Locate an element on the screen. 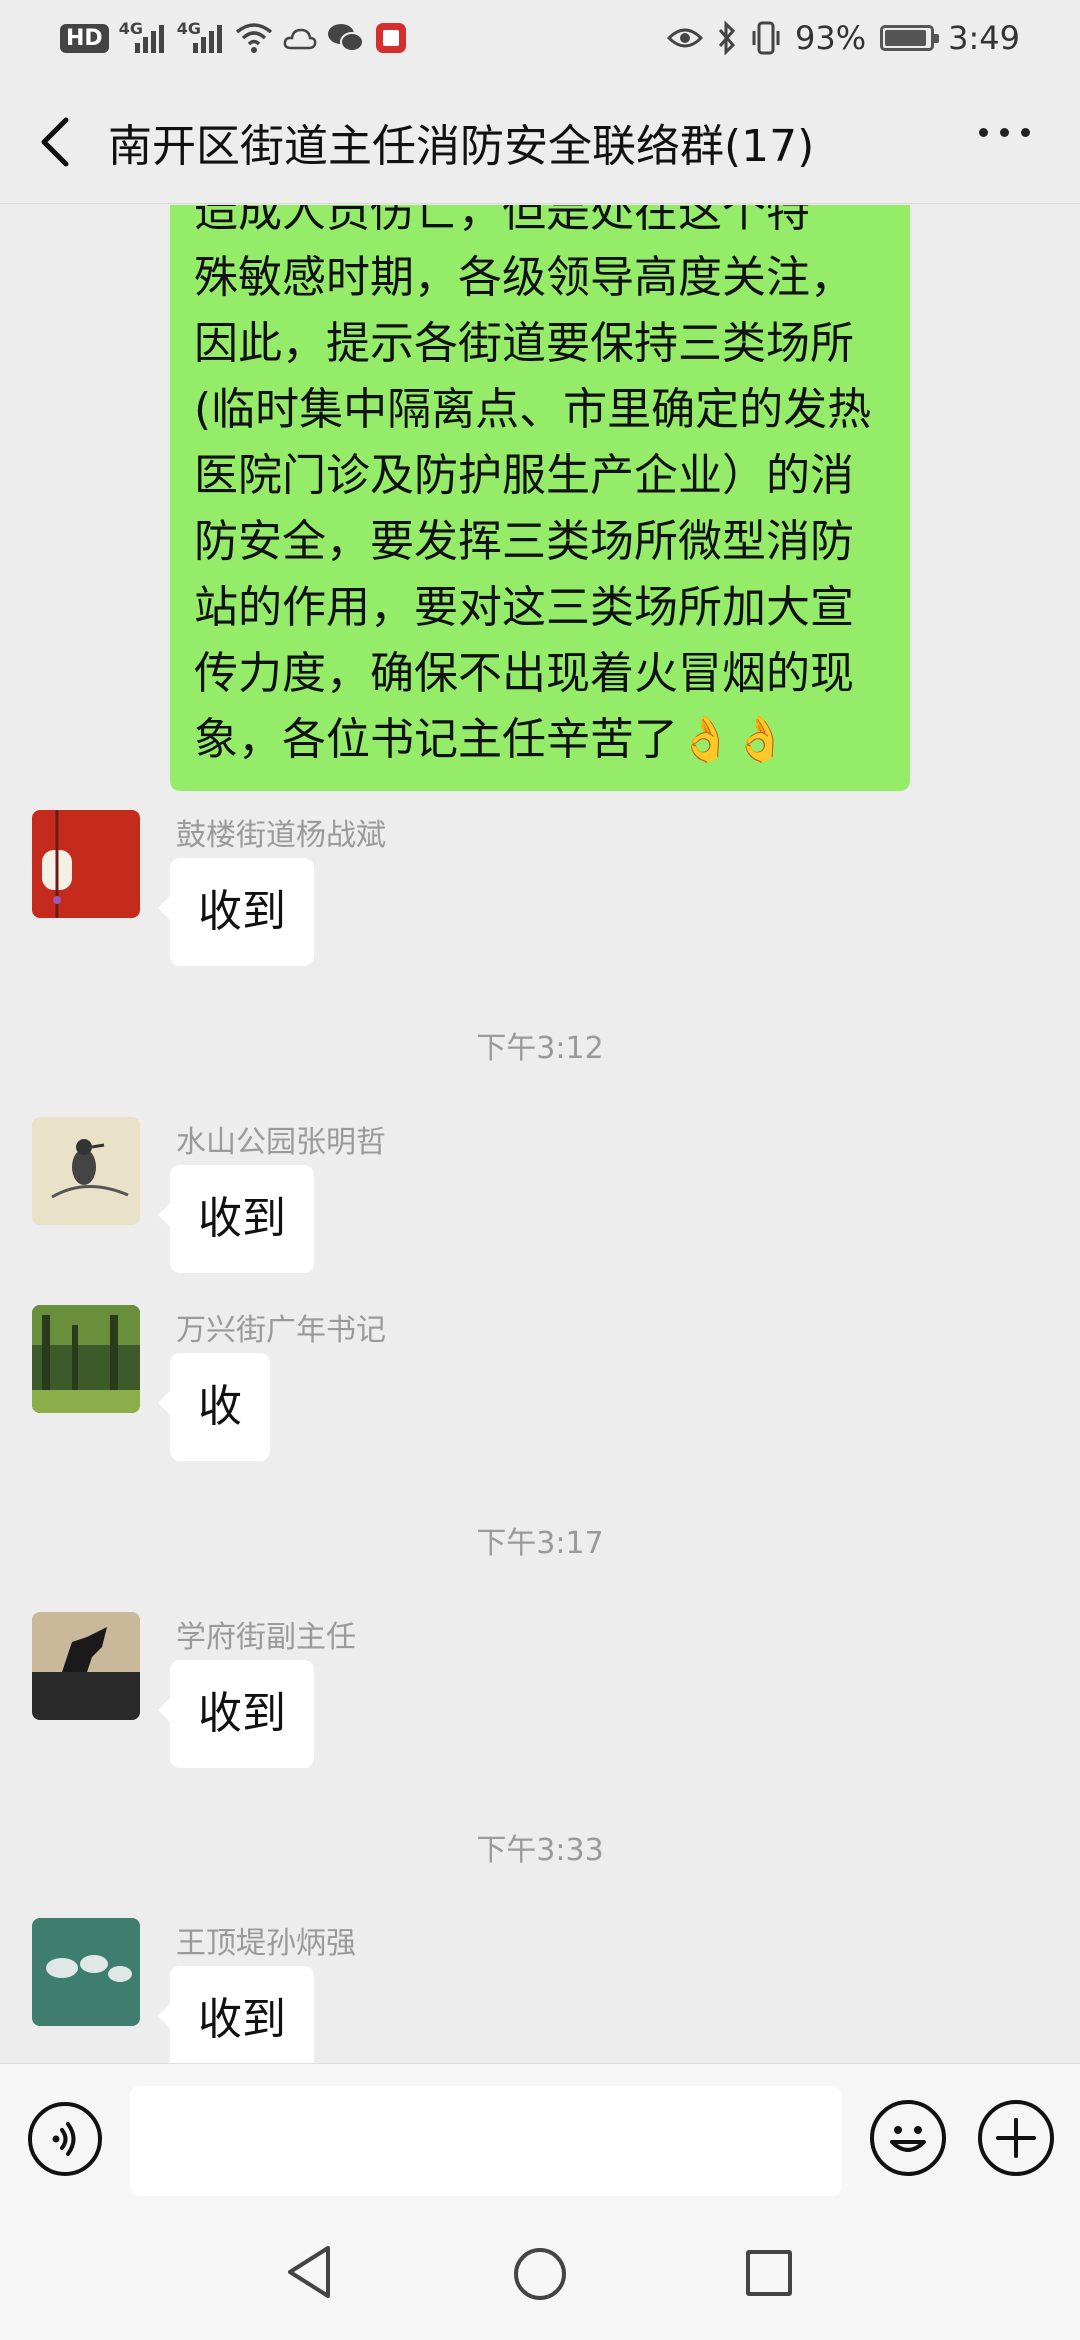 This screenshot has width=1080, height=2340. vibrate-icon is located at coordinates (766, 38).